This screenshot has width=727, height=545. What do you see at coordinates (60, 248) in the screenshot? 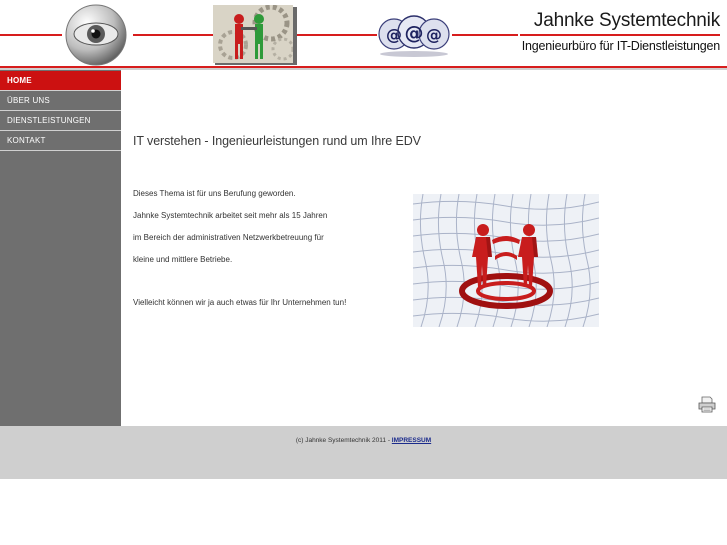
I see `sidebar-nav: HOME ÜBER UNS DIENSTLEISTUNGEN KONTAKT` at bounding box center [60, 248].